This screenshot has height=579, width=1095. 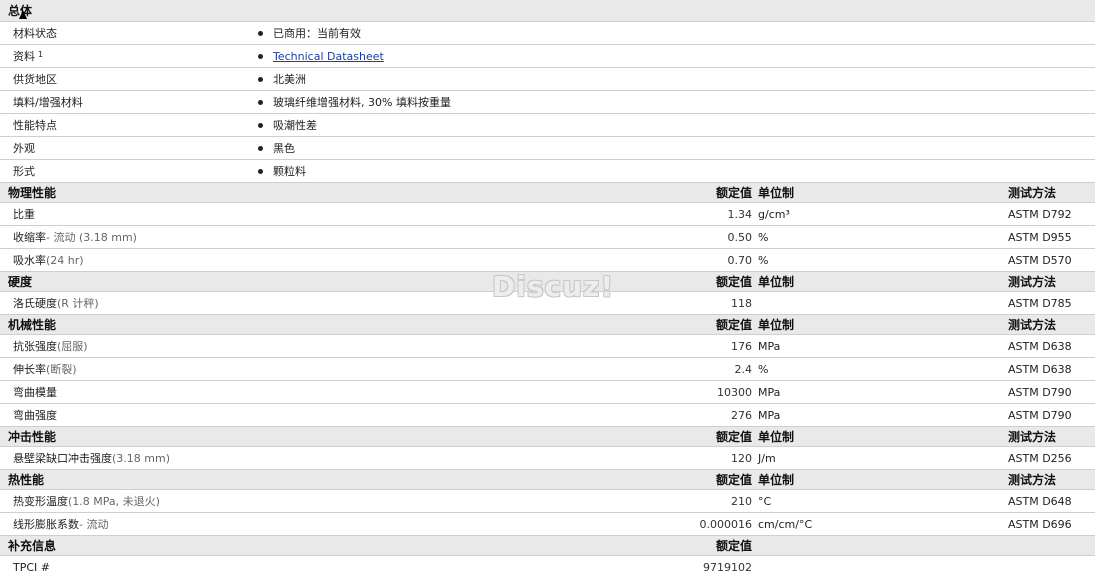 I want to click on table-row: 热变形温度 (1.8 MPa, 未退火) 210 °C ASTM D648, so click(x=547, y=501).